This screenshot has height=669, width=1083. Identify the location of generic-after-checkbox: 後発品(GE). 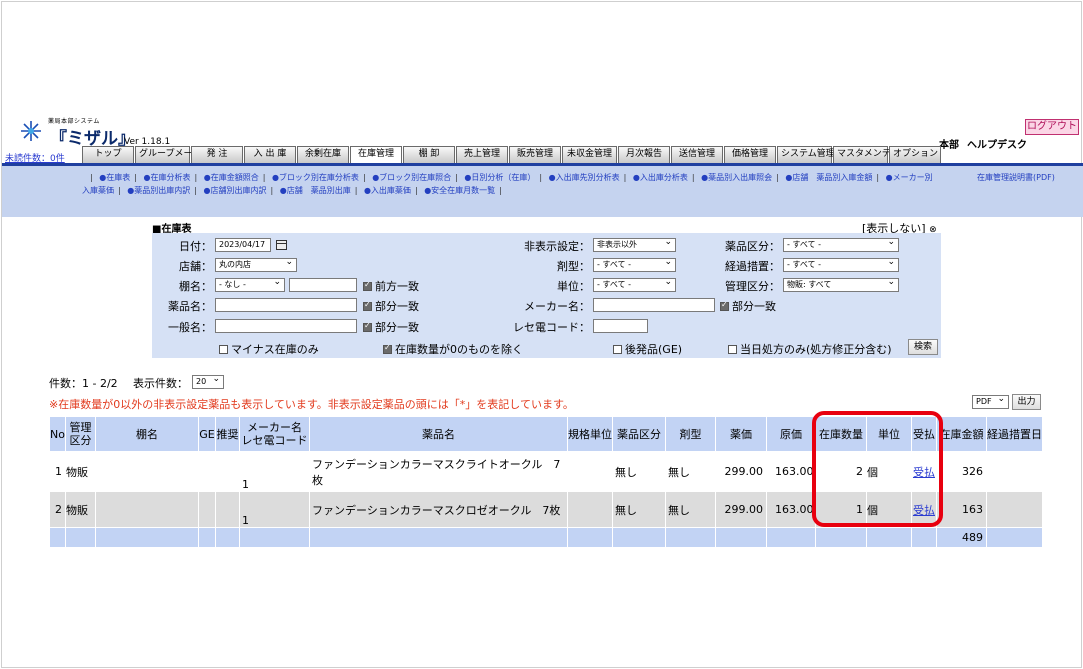
(647, 349).